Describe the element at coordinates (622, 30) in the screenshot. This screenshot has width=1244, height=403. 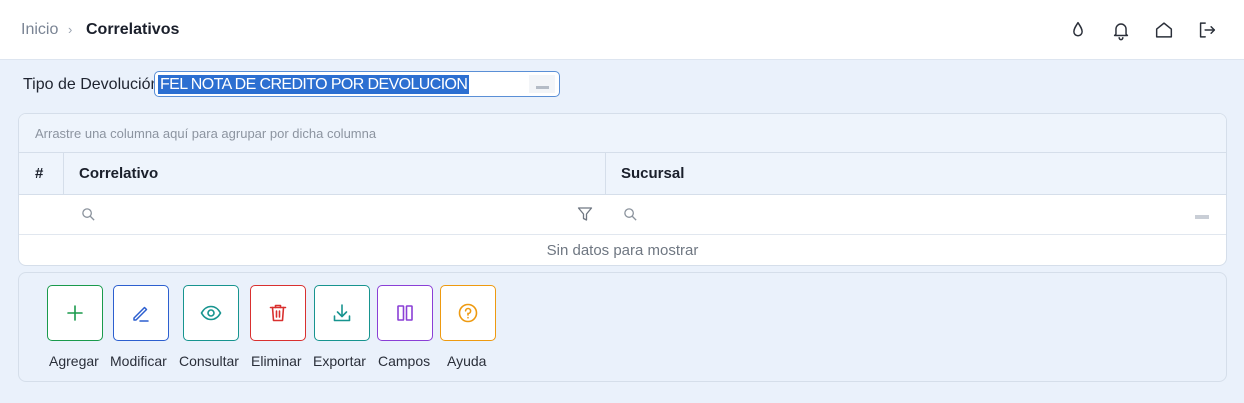
I see `top-bar: Inicio › Correlativos` at that location.